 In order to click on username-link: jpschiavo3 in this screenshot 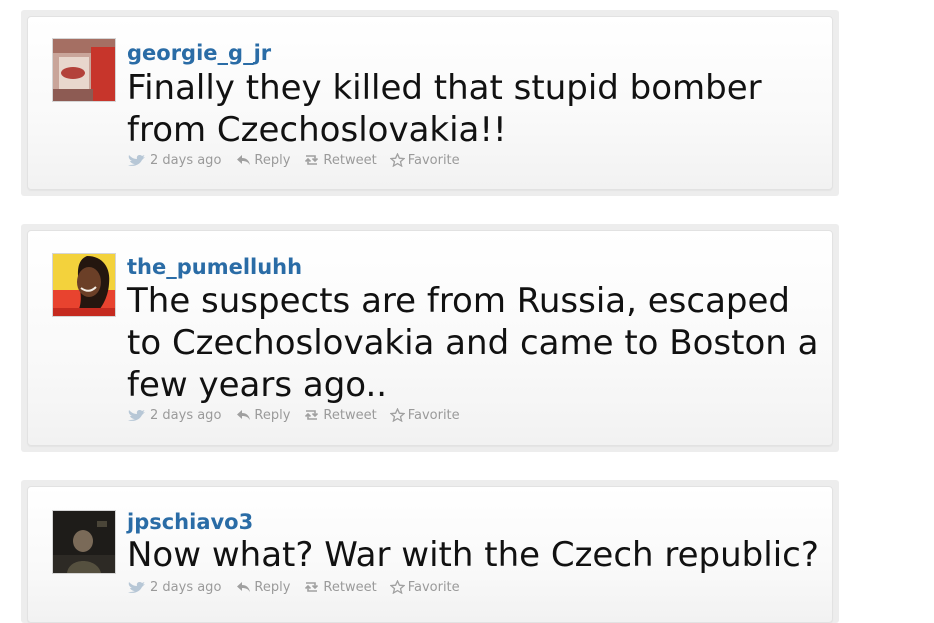, I will do `click(190, 522)`.